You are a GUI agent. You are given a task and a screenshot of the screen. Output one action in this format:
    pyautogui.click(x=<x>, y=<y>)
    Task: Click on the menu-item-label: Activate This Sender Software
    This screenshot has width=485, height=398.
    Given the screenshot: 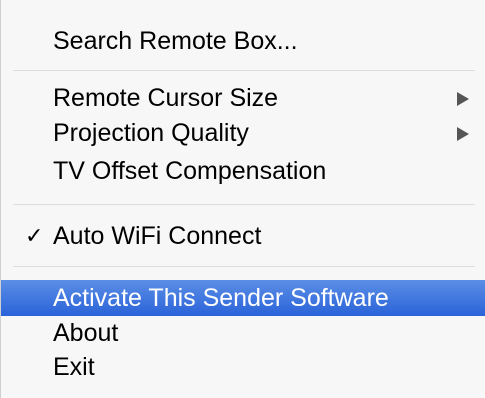 What is the action you would take?
    pyautogui.click(x=221, y=298)
    